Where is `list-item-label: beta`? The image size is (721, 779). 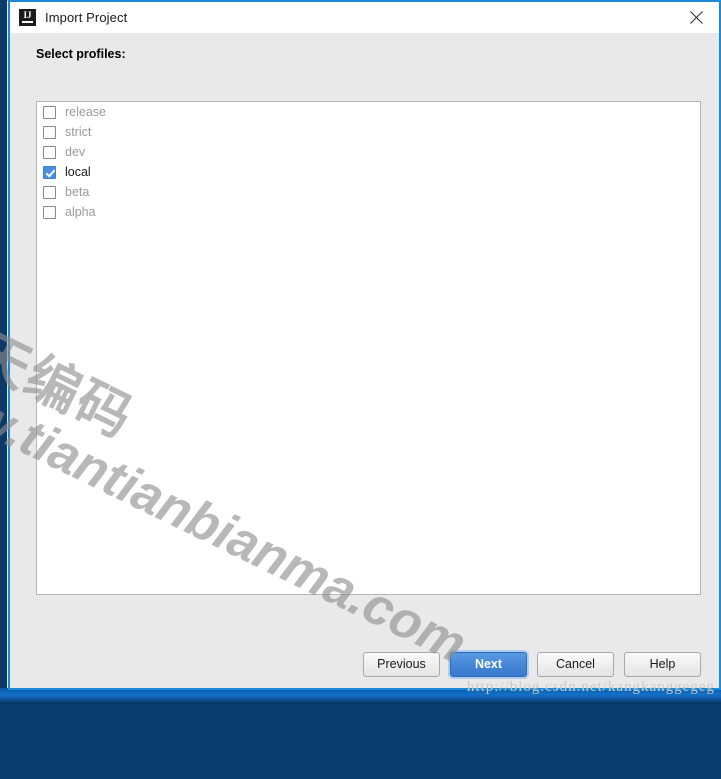 list-item-label: beta is located at coordinates (77, 192).